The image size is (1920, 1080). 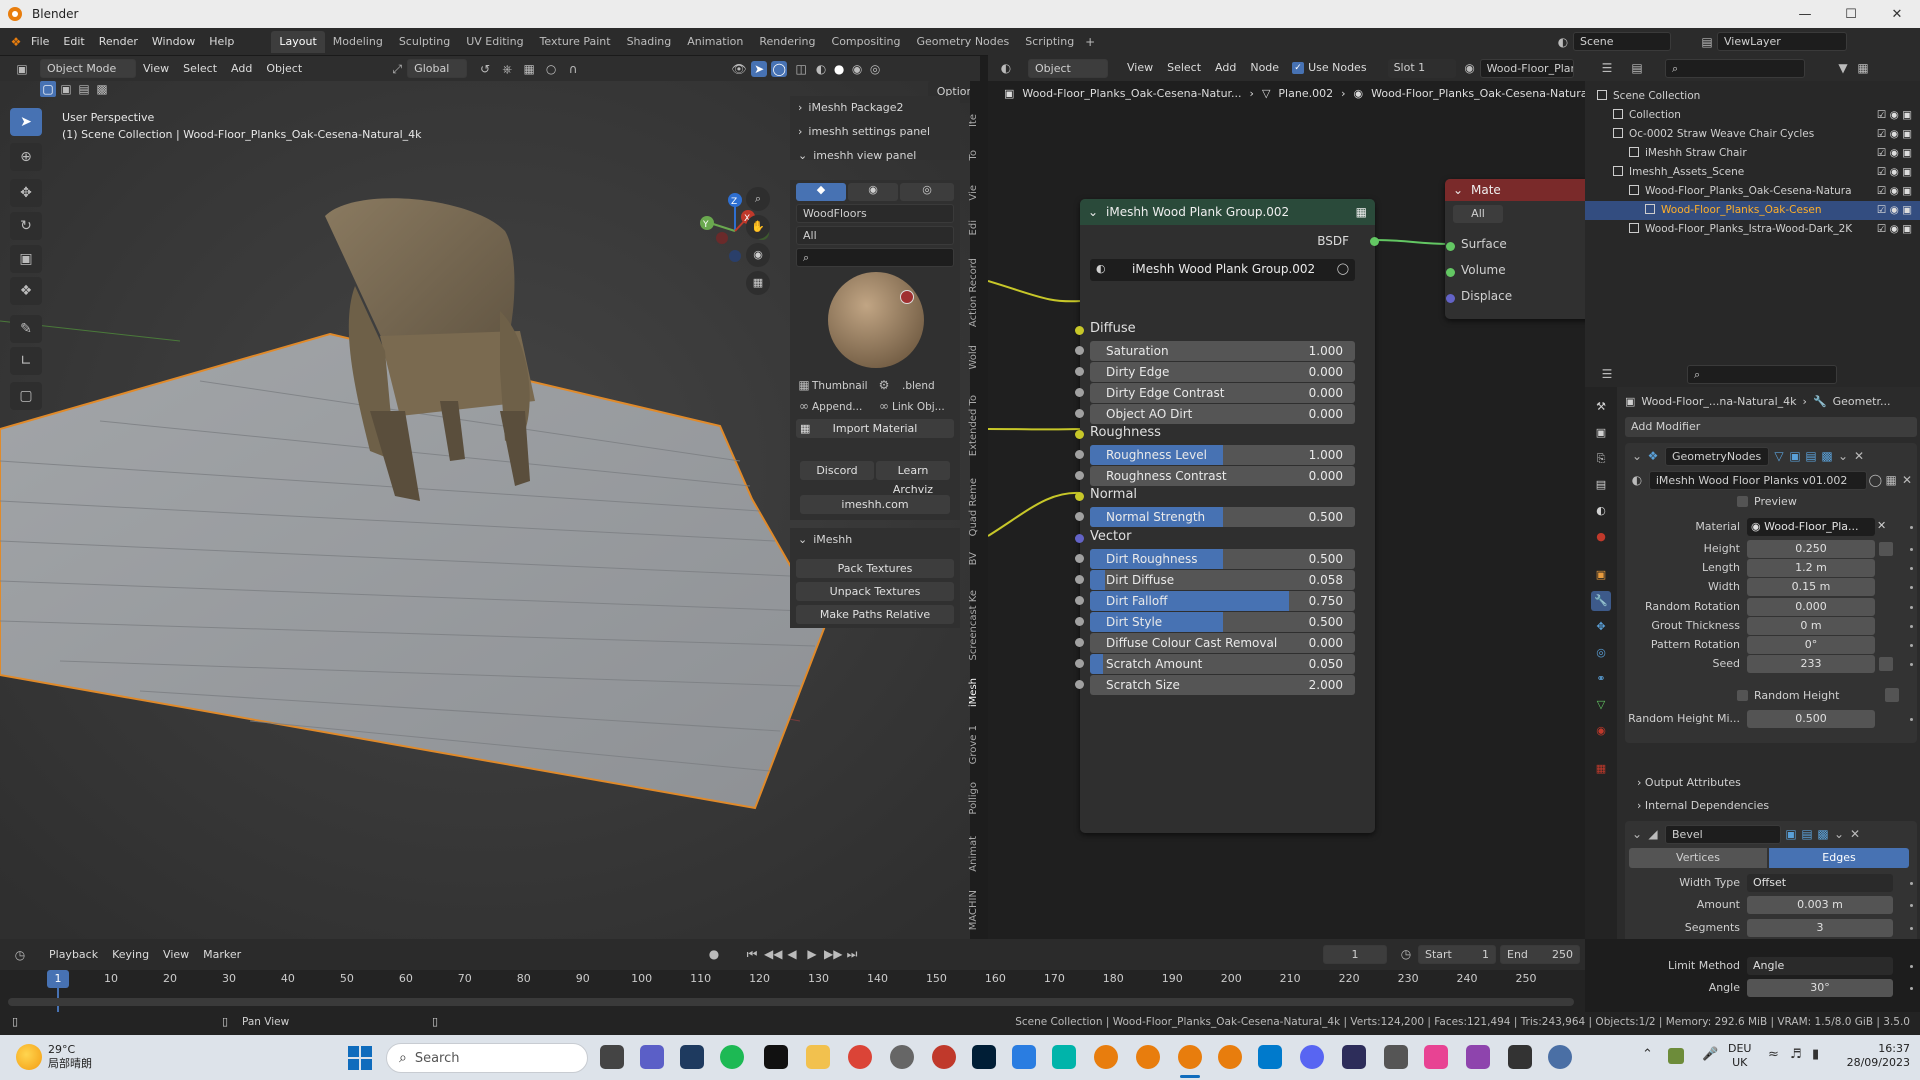 What do you see at coordinates (88, 68) in the screenshot?
I see `mode-selector: Object Mode` at bounding box center [88, 68].